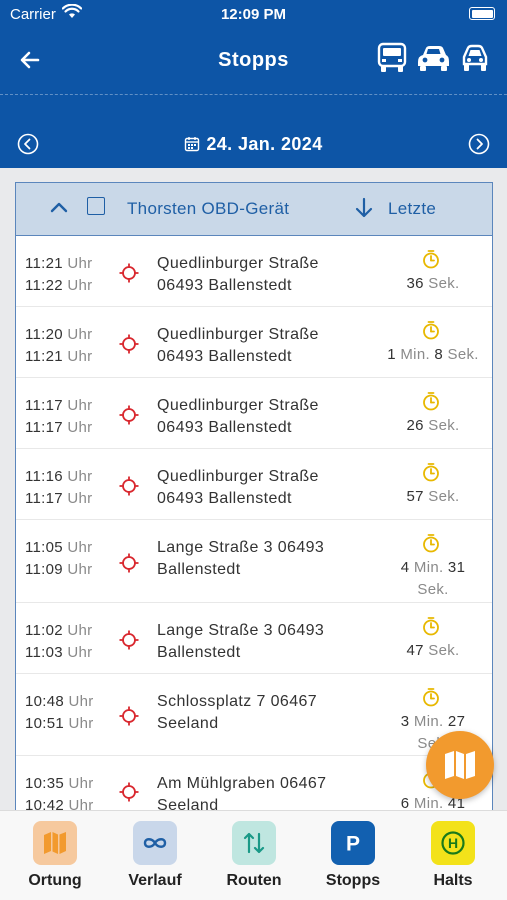 The height and width of the screenshot is (900, 507). Describe the element at coordinates (45, 723) in the screenshot. I see `end-time: 10:51` at that location.